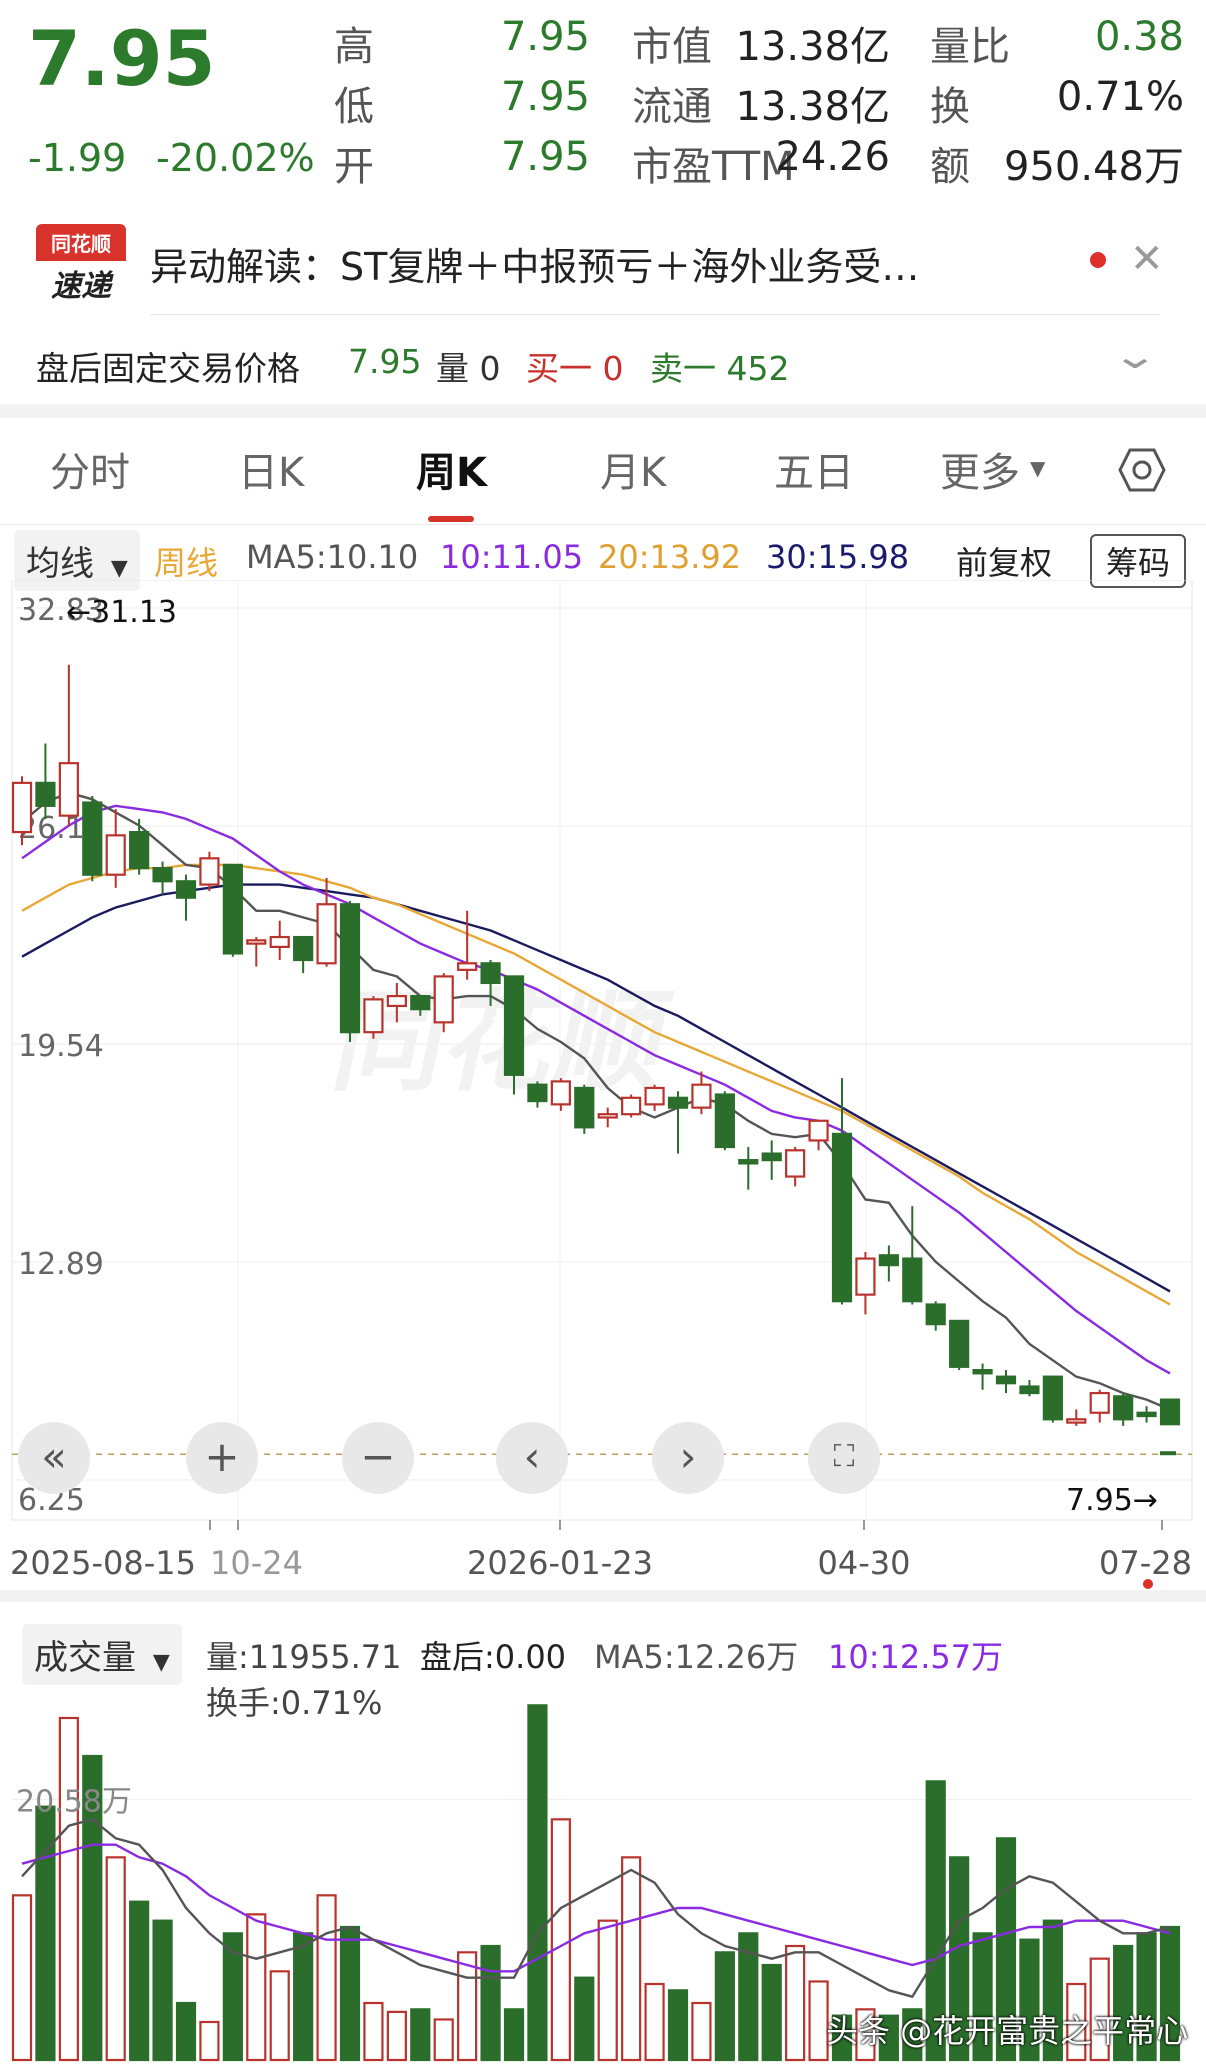  Describe the element at coordinates (950, 167) in the screenshot. I see `stat-label: 额` at that location.